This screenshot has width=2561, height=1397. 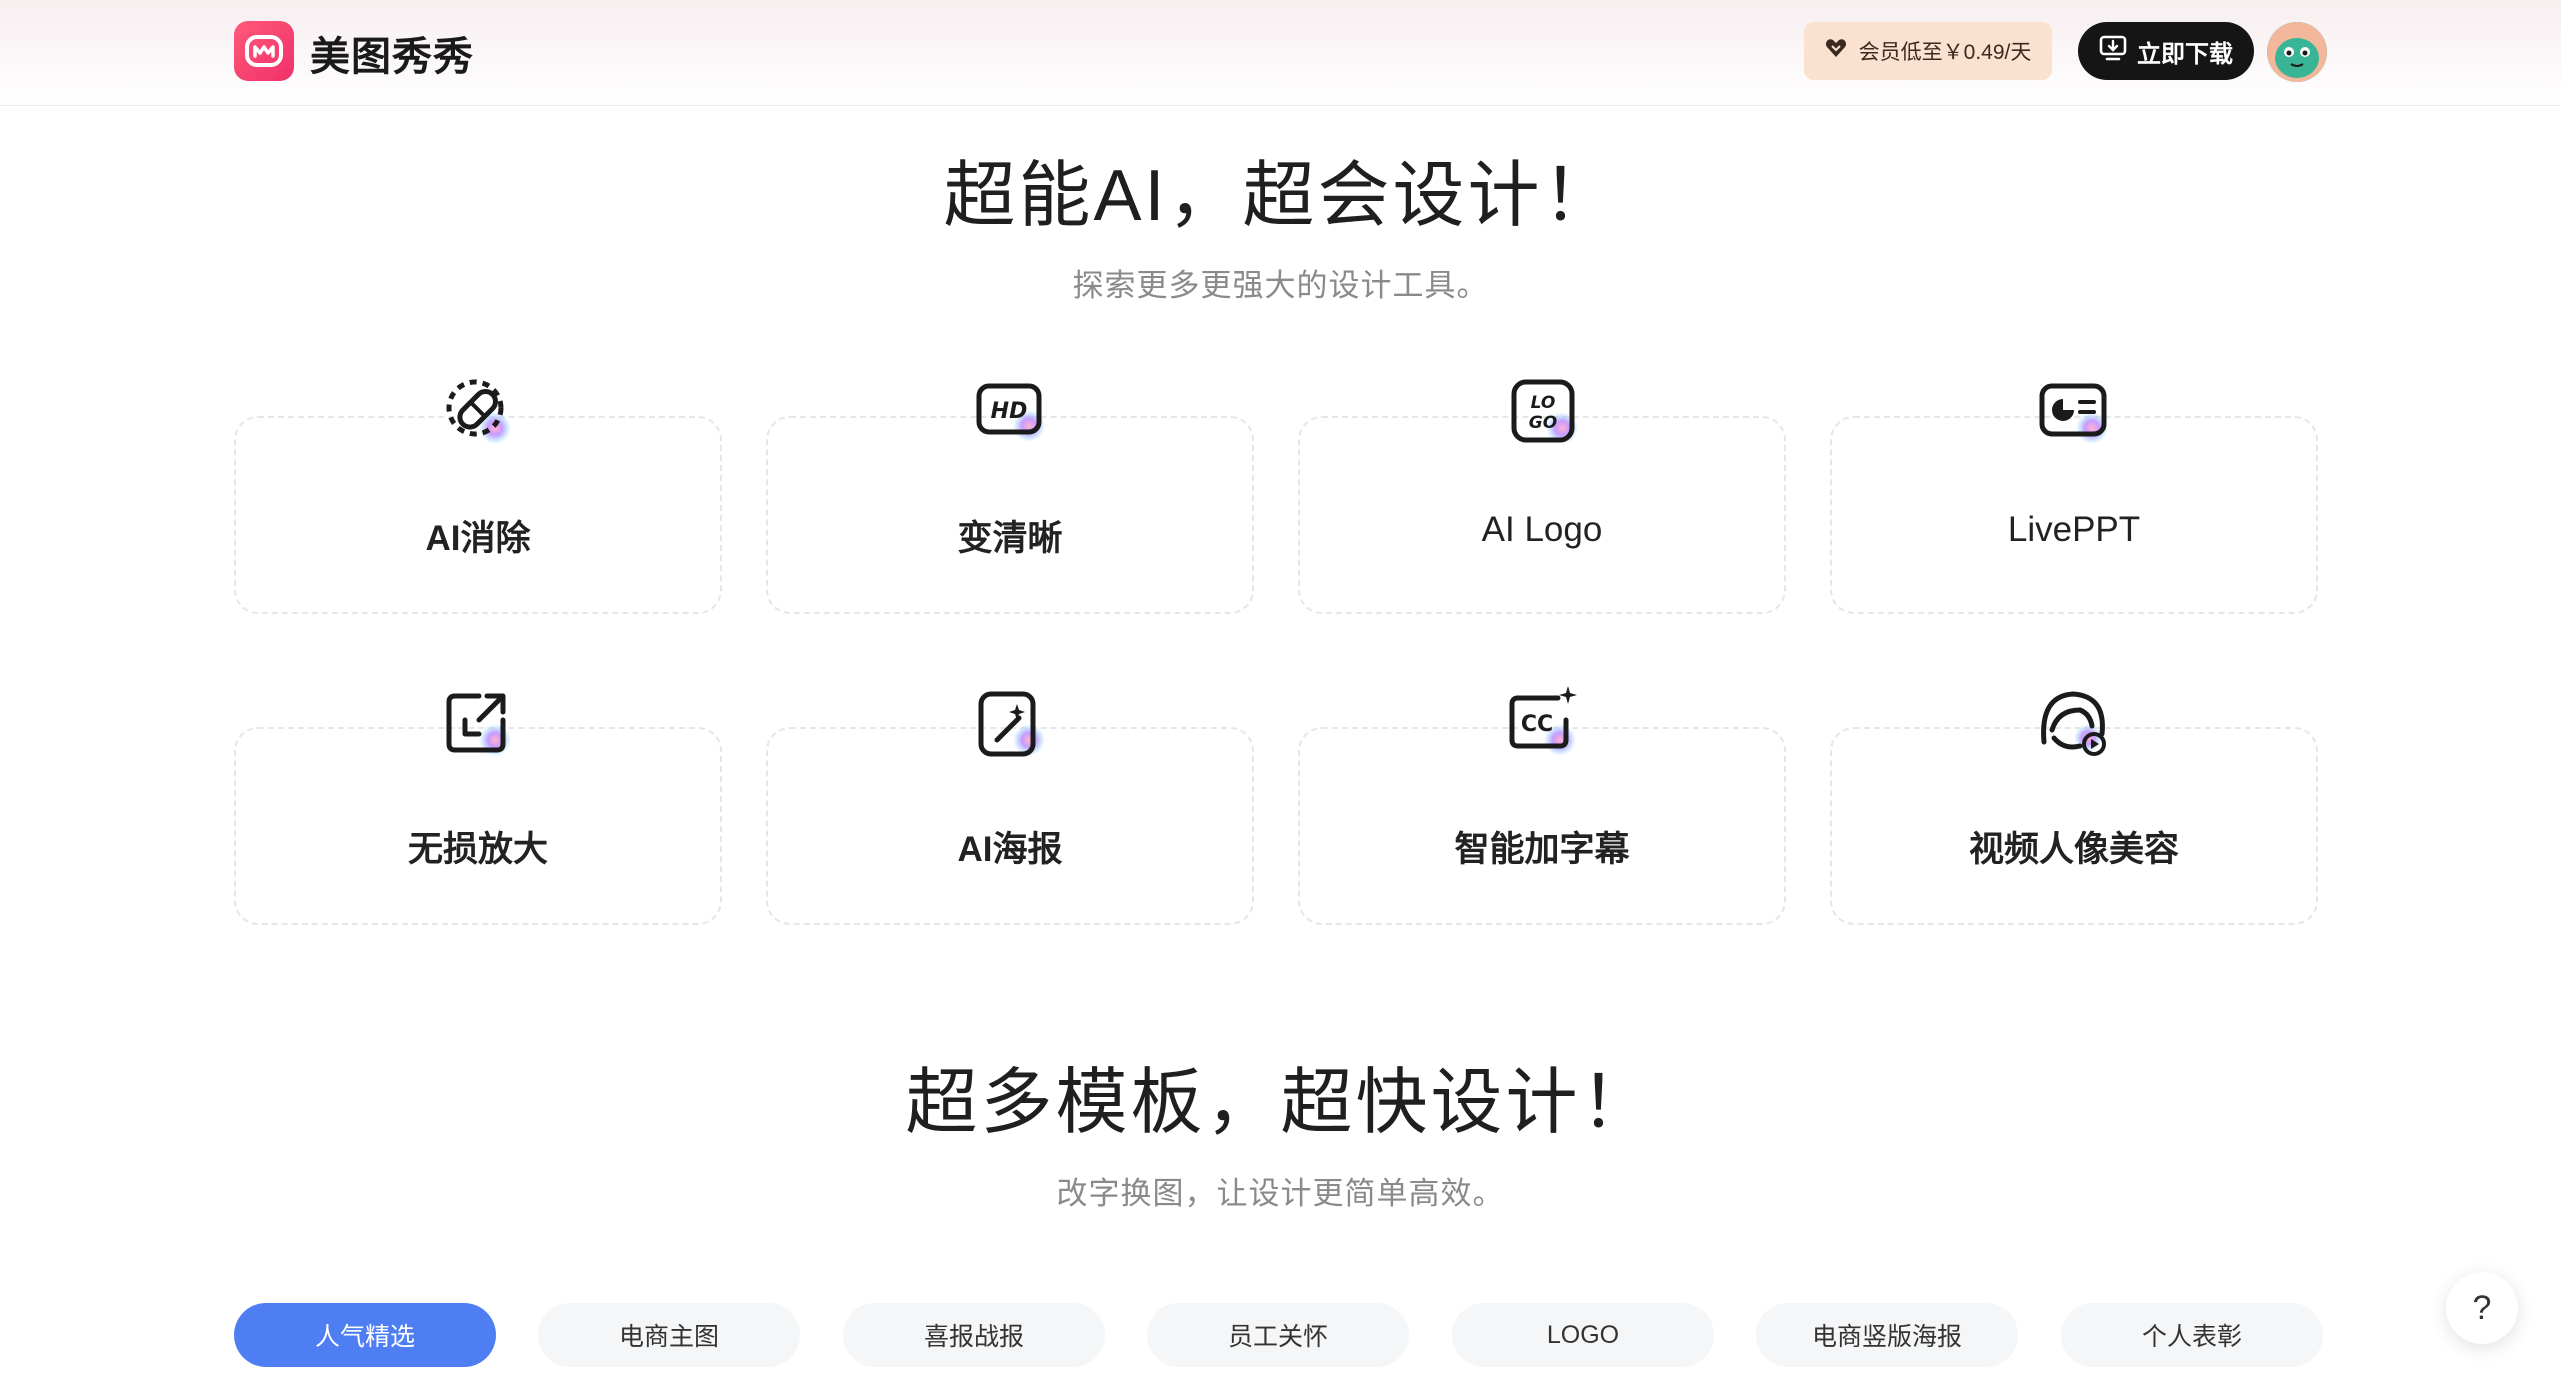 What do you see at coordinates (1010, 723) in the screenshot?
I see `magic-poster-icon` at bounding box center [1010, 723].